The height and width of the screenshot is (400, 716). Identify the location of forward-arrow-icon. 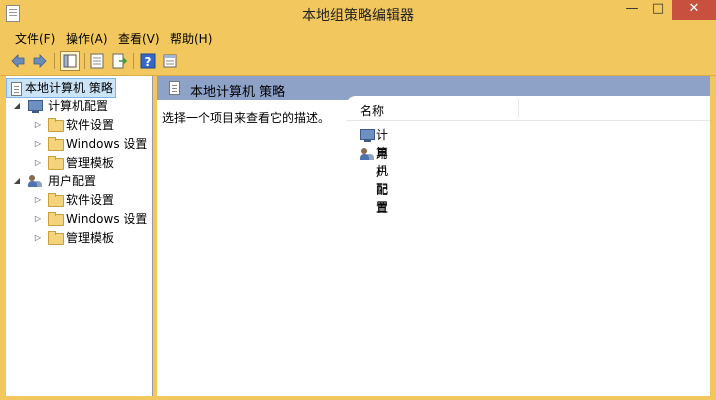
(40, 61).